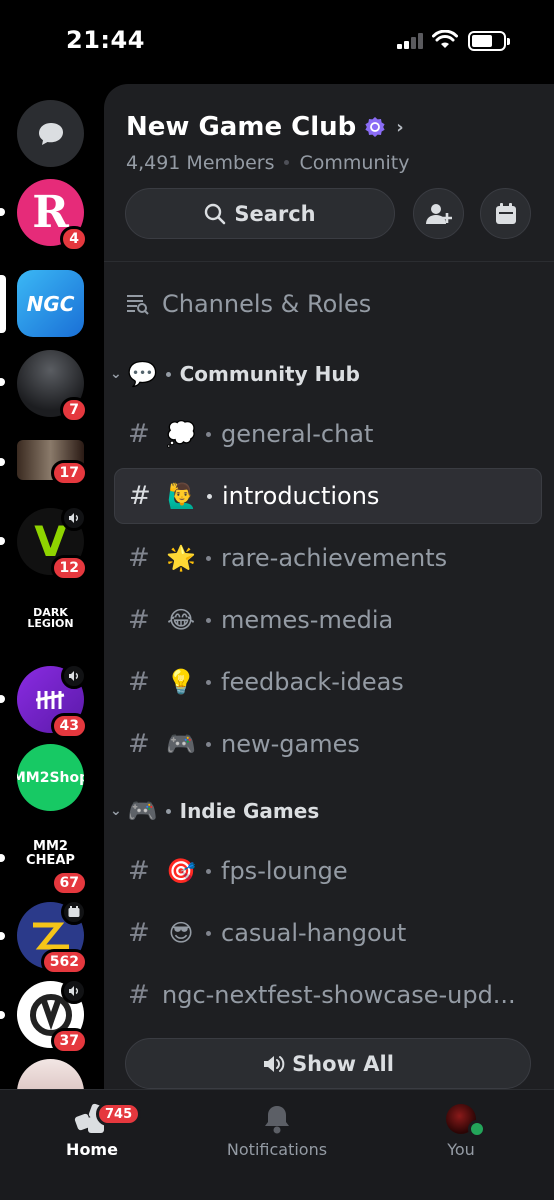  I want to click on channel-name: rare-achievements, so click(334, 558).